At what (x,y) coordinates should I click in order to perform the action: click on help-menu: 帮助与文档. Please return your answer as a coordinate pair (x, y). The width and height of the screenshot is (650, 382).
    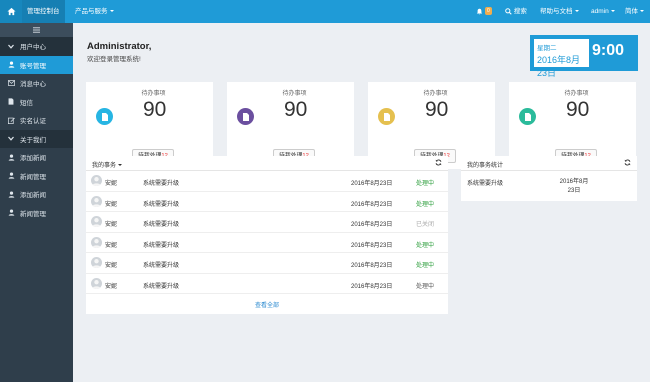
    Looking at the image, I should click on (559, 11).